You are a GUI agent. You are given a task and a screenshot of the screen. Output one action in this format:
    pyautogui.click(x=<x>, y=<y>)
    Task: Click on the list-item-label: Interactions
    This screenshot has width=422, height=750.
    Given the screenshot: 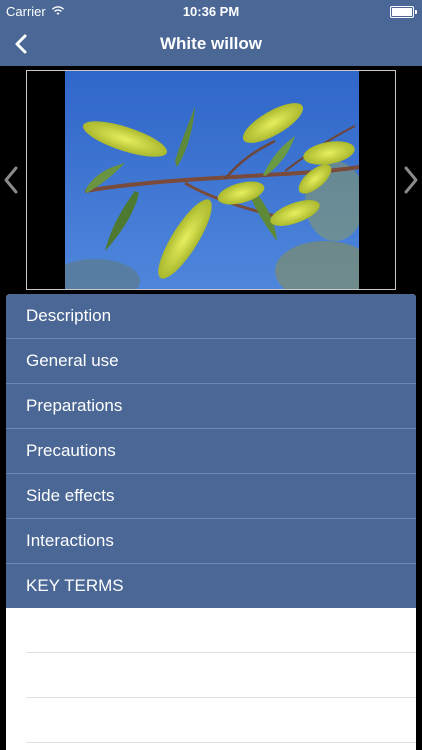 What is the action you would take?
    pyautogui.click(x=70, y=540)
    